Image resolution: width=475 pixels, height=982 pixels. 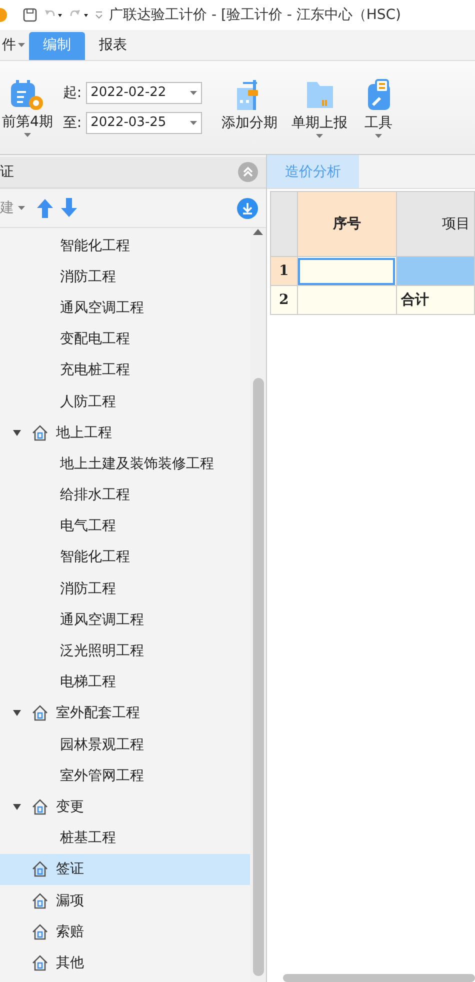 What do you see at coordinates (125, 869) in the screenshot?
I see `tree-item: 签证` at bounding box center [125, 869].